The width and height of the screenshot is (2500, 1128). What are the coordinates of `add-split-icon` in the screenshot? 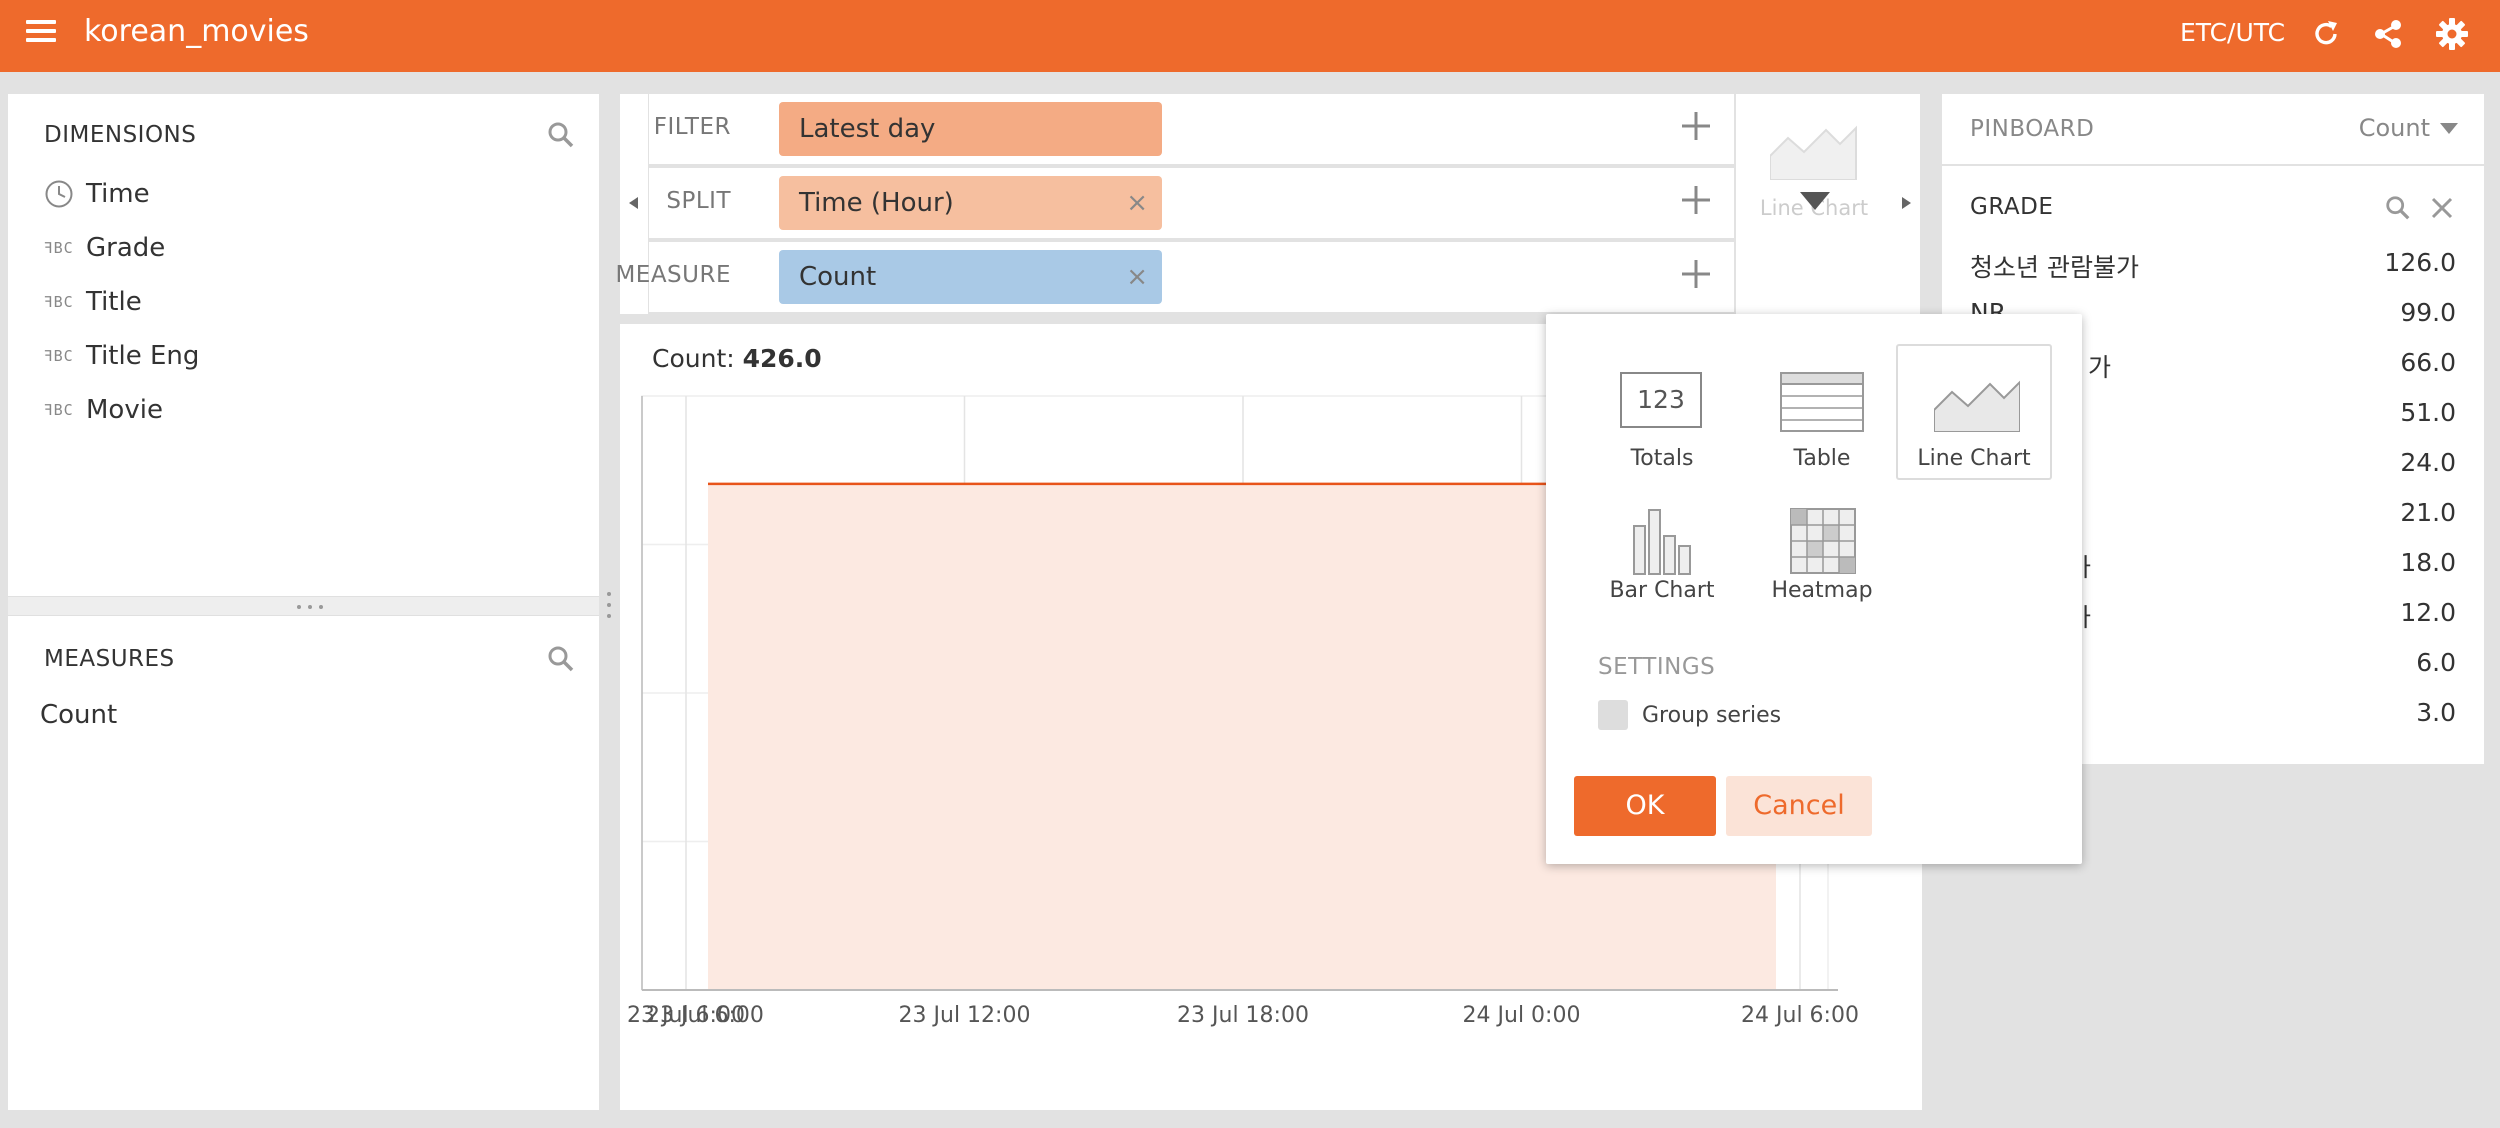 It's located at (1696, 200).